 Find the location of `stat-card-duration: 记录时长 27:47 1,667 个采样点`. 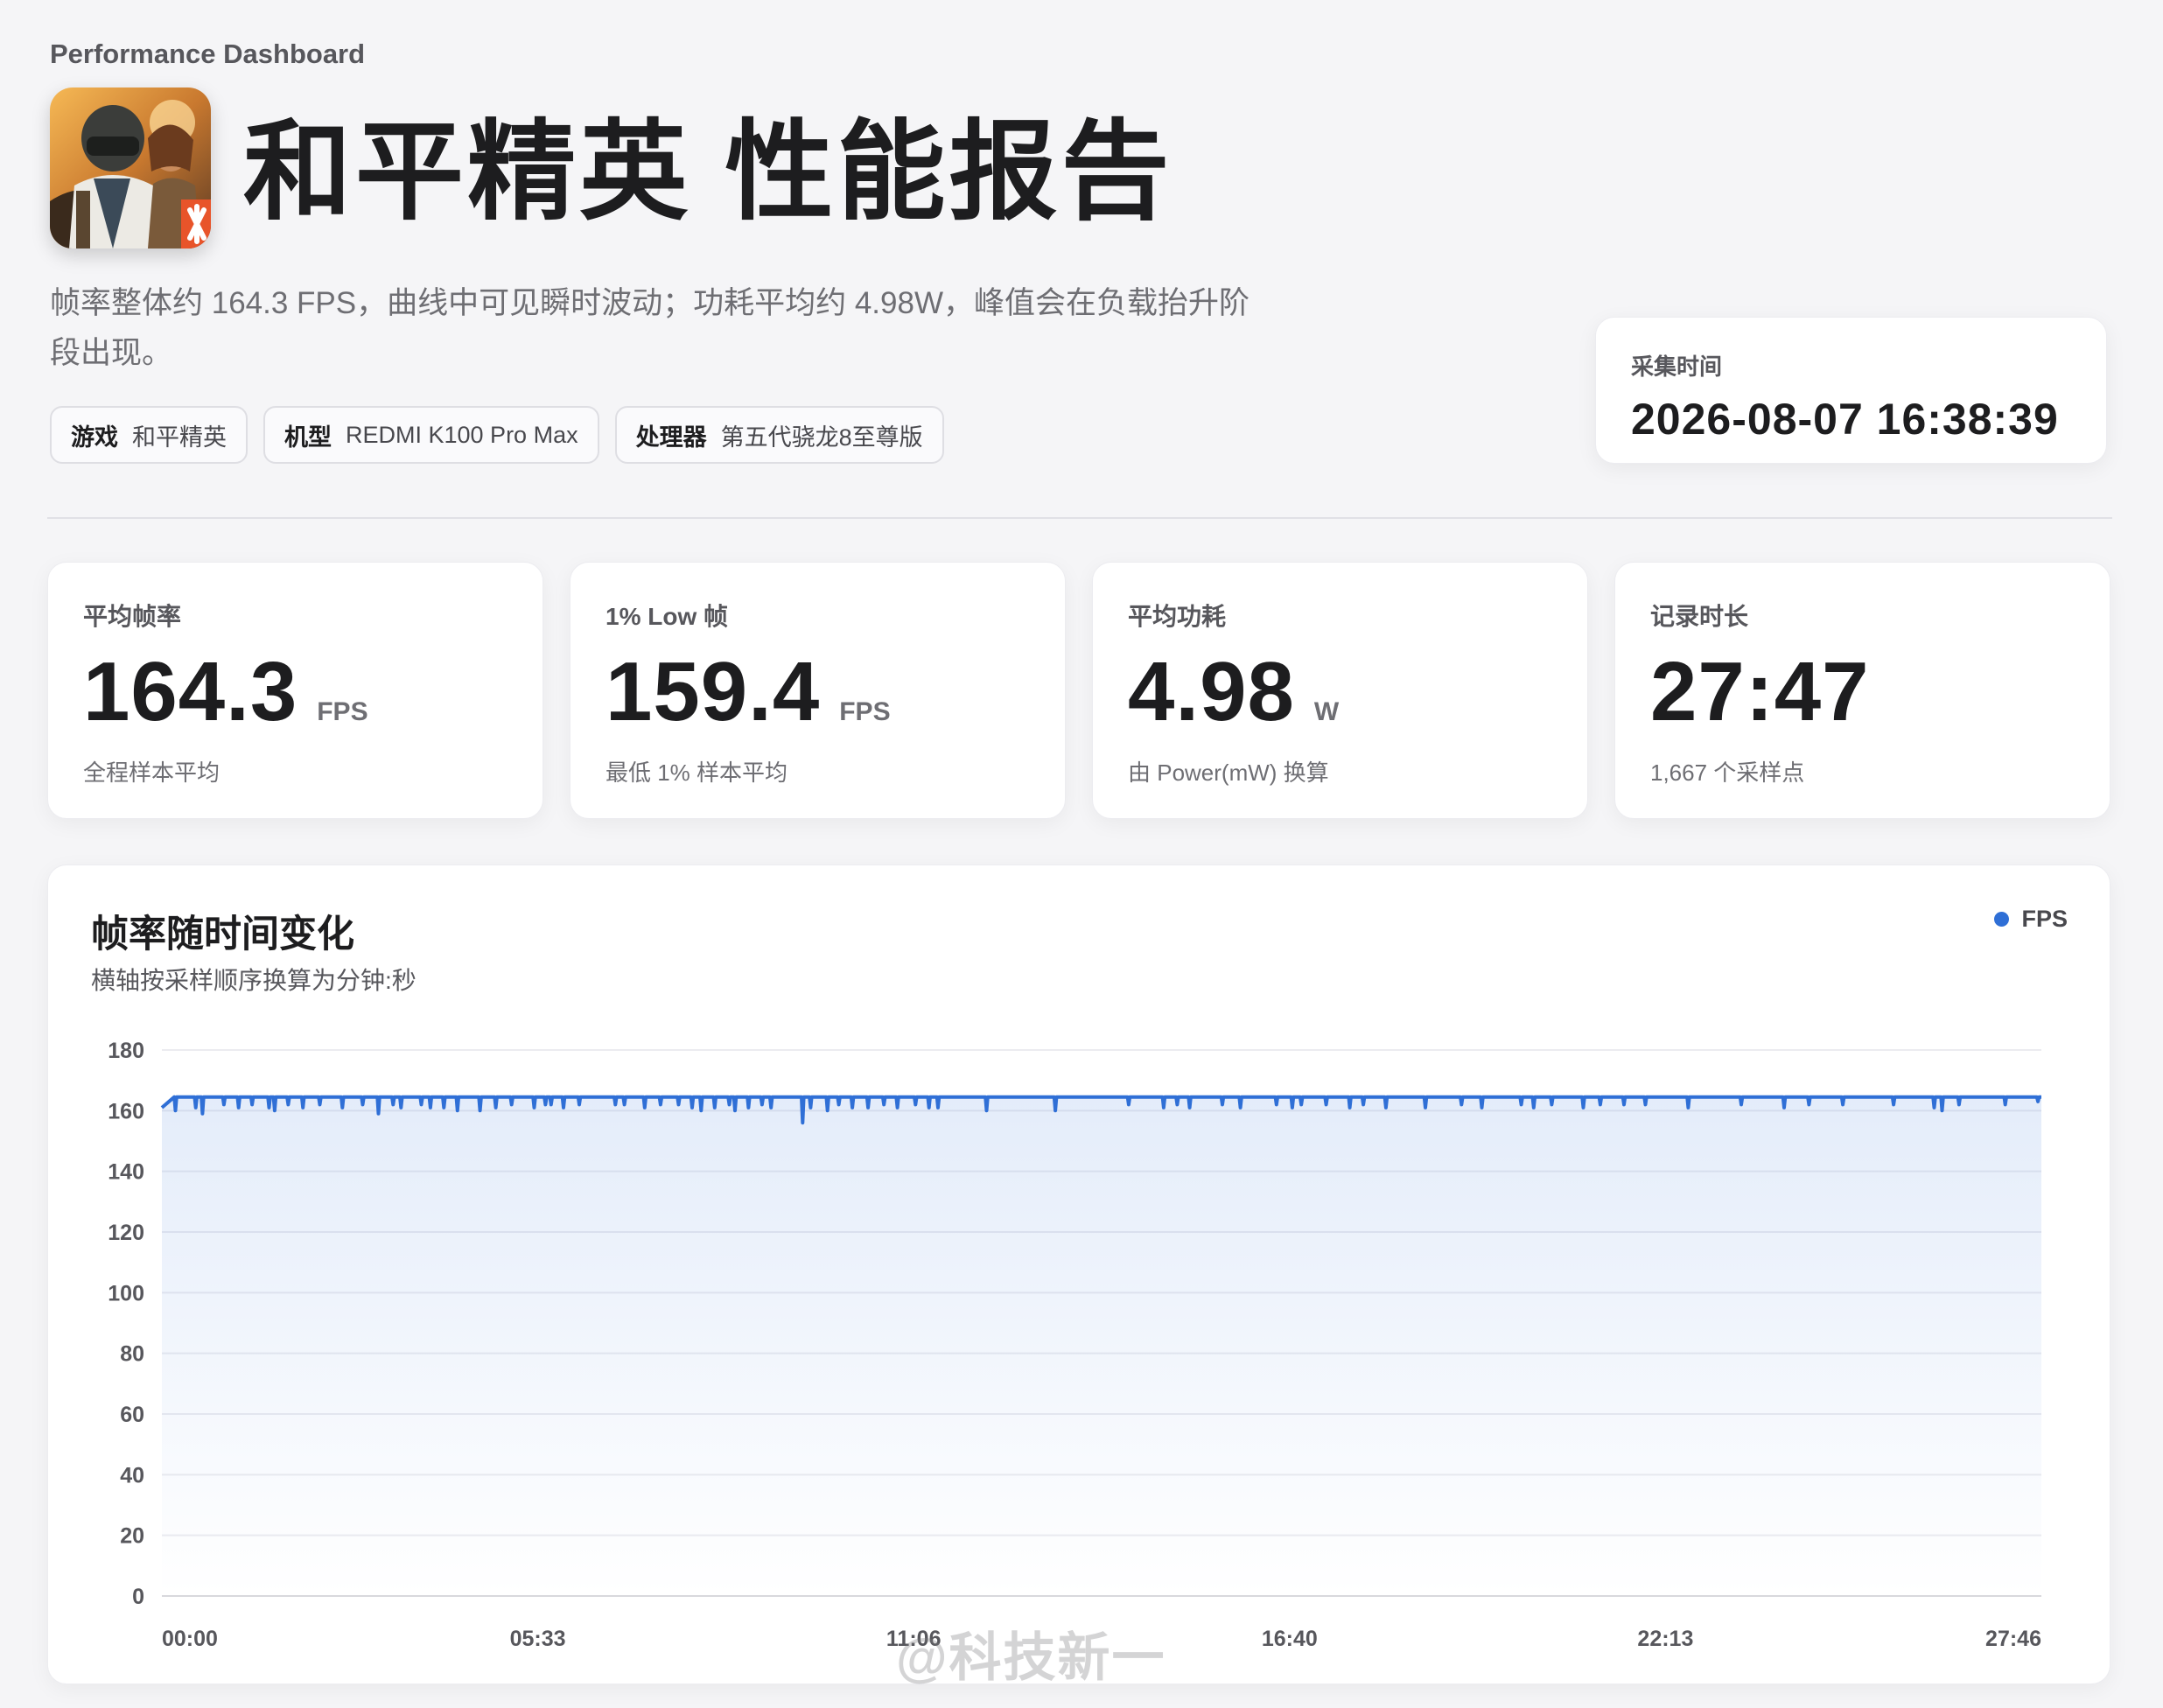

stat-card-duration: 记录时长 27:47 1,667 个采样点 is located at coordinates (1862, 690).